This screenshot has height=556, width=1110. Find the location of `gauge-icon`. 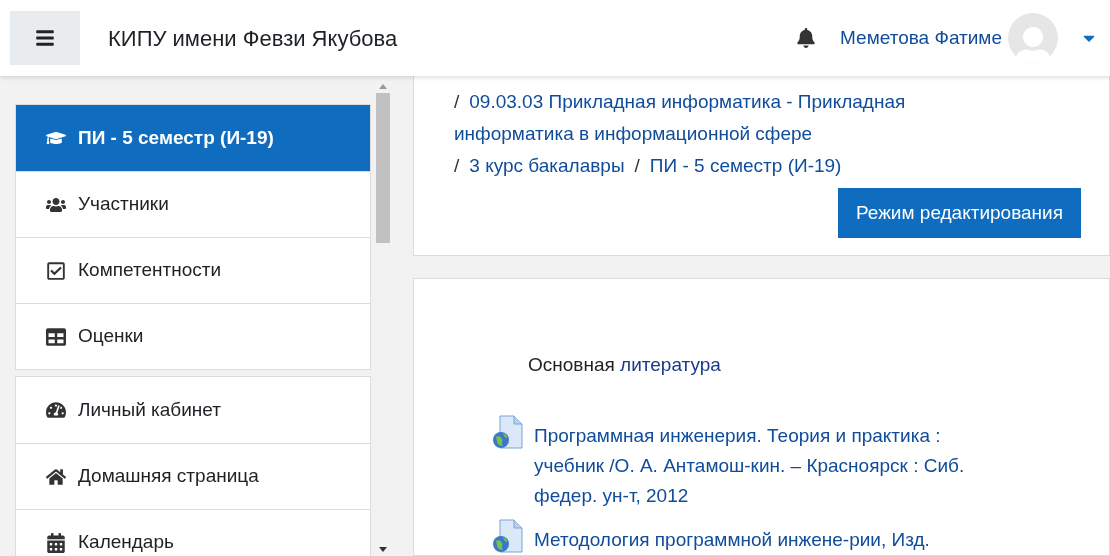

gauge-icon is located at coordinates (56, 410).